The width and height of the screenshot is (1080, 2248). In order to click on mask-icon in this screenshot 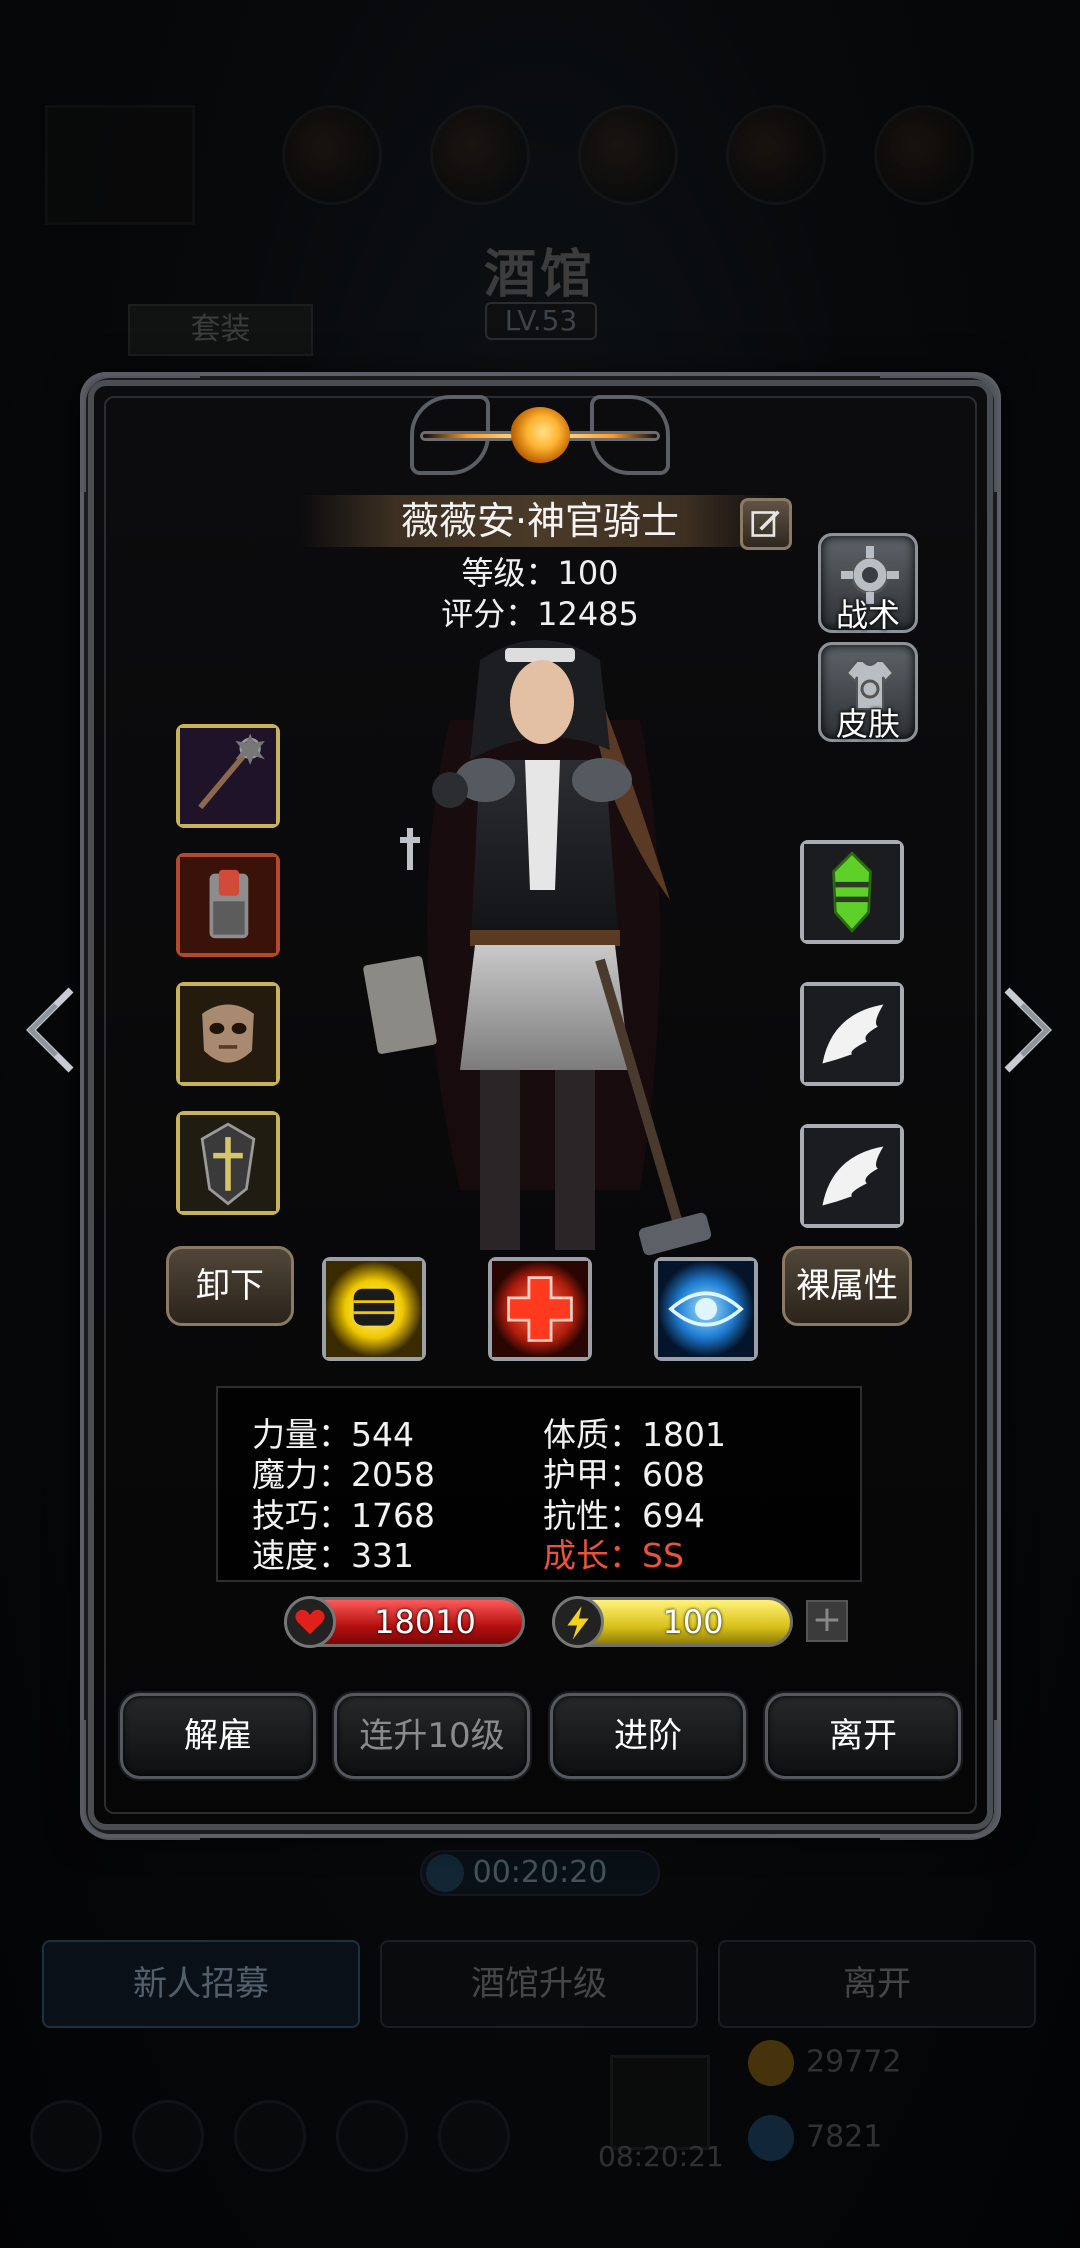, I will do `click(228, 1034)`.